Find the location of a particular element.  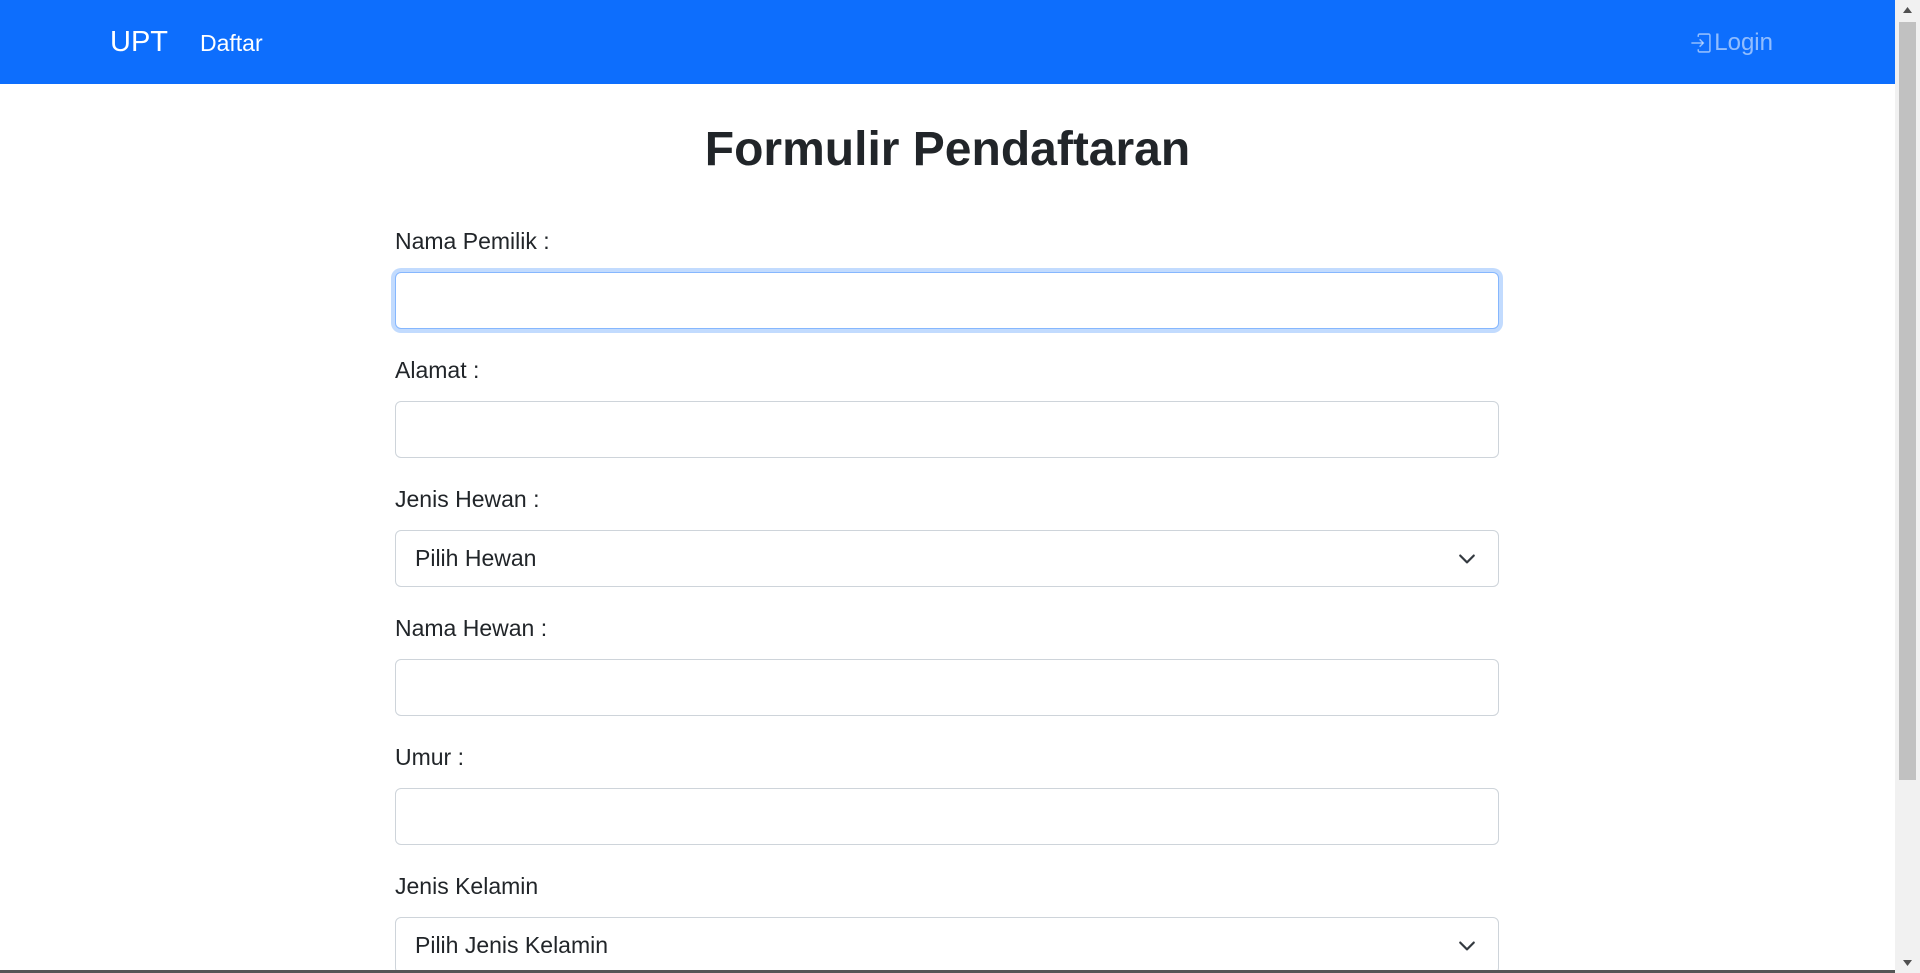

nama-hewan-input is located at coordinates (947, 687).